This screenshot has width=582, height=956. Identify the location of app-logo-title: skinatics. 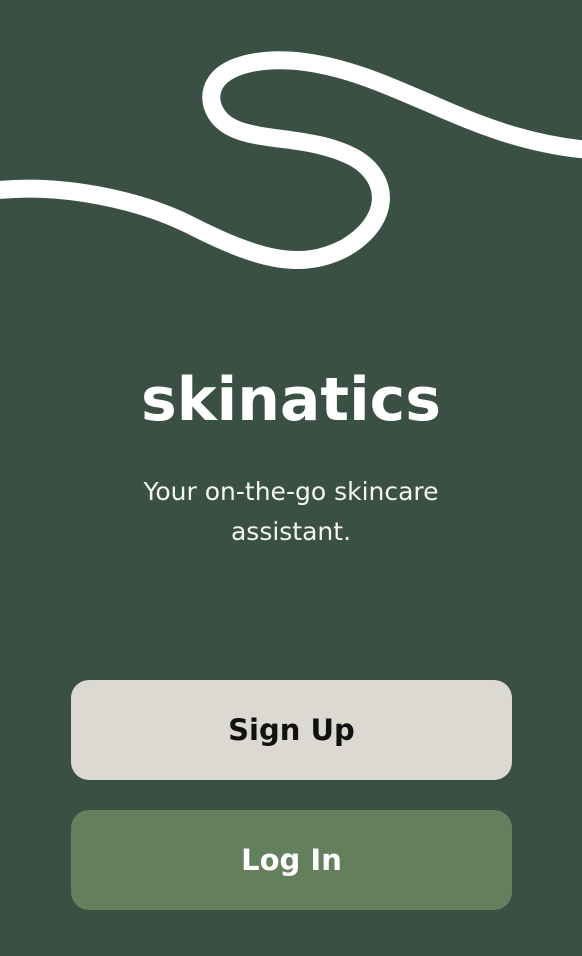
(291, 400).